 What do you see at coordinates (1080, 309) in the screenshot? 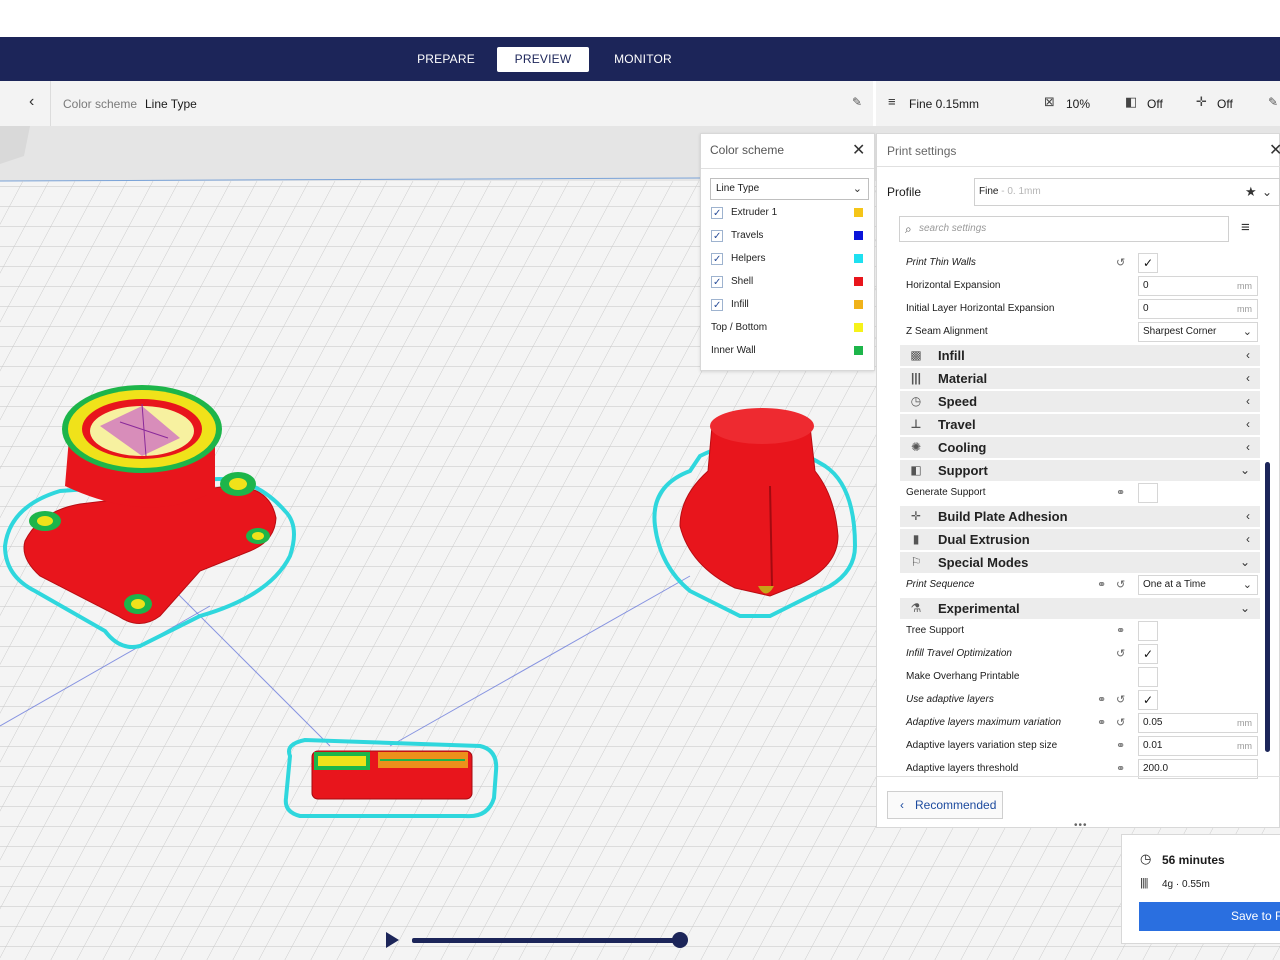
I see `setting-row: Initial Layer Horizontal Expansion 0 mm` at bounding box center [1080, 309].